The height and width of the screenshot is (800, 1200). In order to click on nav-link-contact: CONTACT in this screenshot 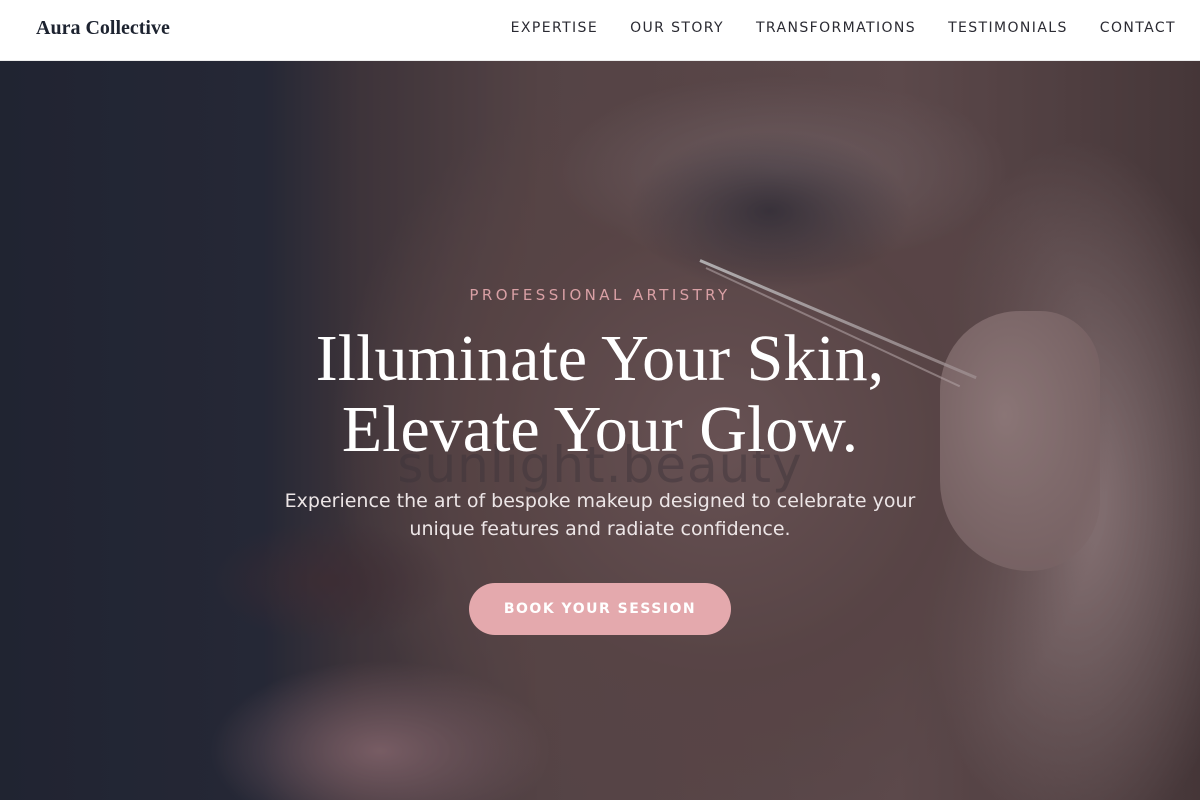, I will do `click(1138, 28)`.